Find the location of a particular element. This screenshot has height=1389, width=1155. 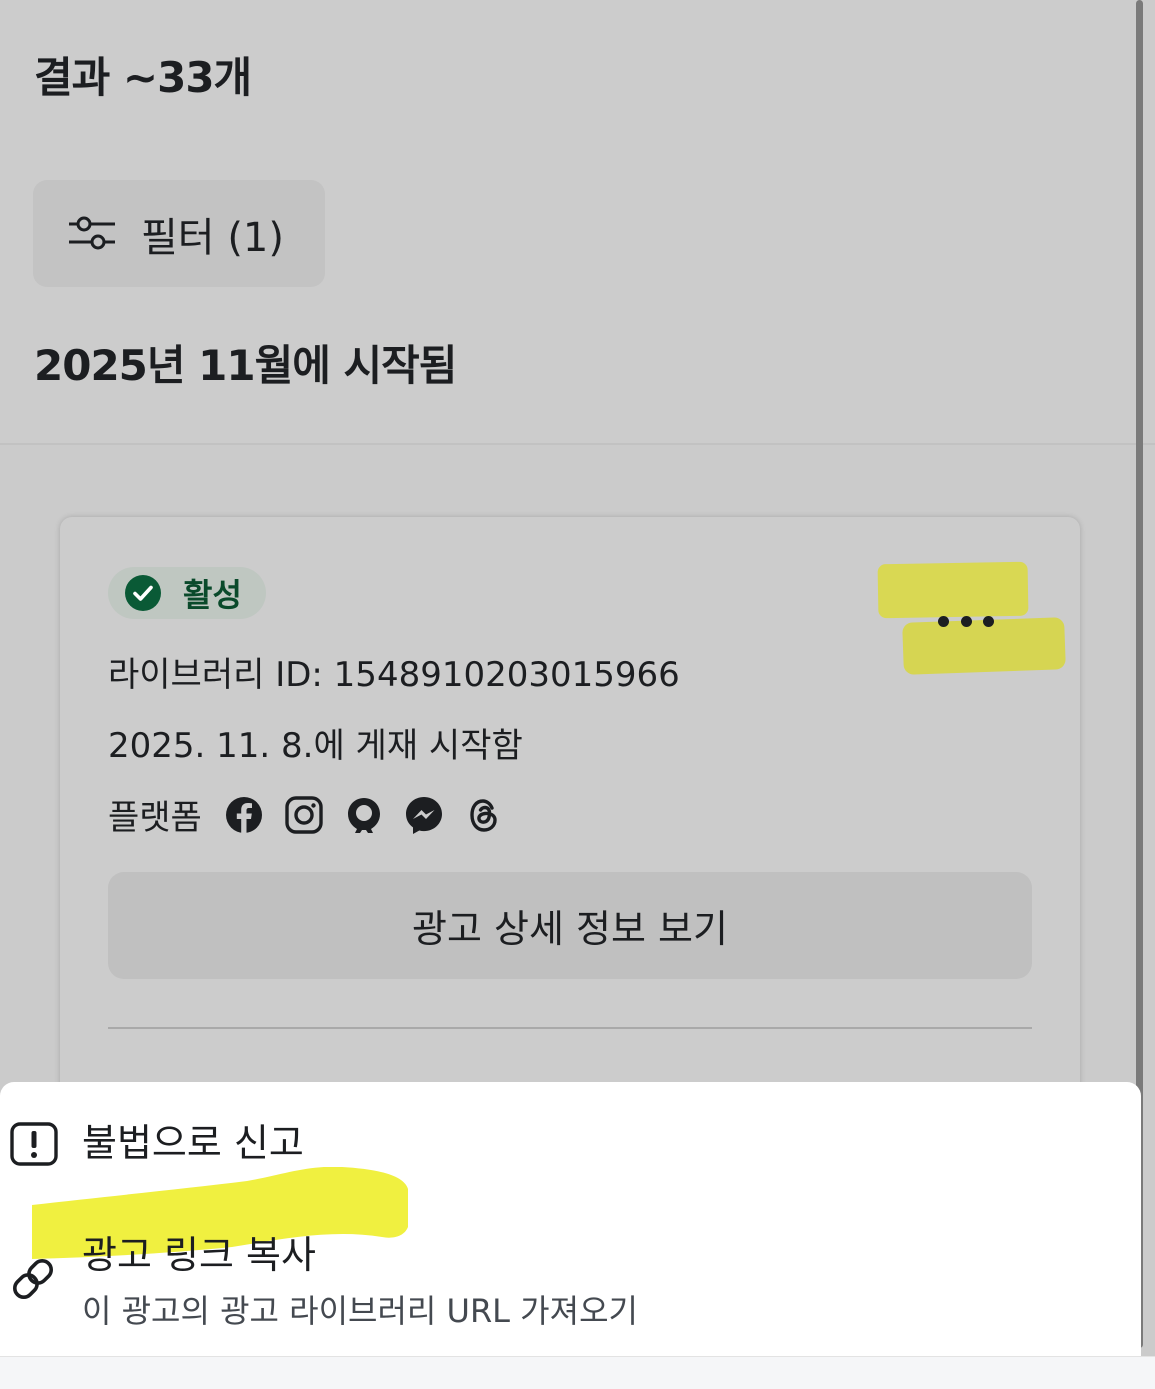

facebook-icon is located at coordinates (243, 814).